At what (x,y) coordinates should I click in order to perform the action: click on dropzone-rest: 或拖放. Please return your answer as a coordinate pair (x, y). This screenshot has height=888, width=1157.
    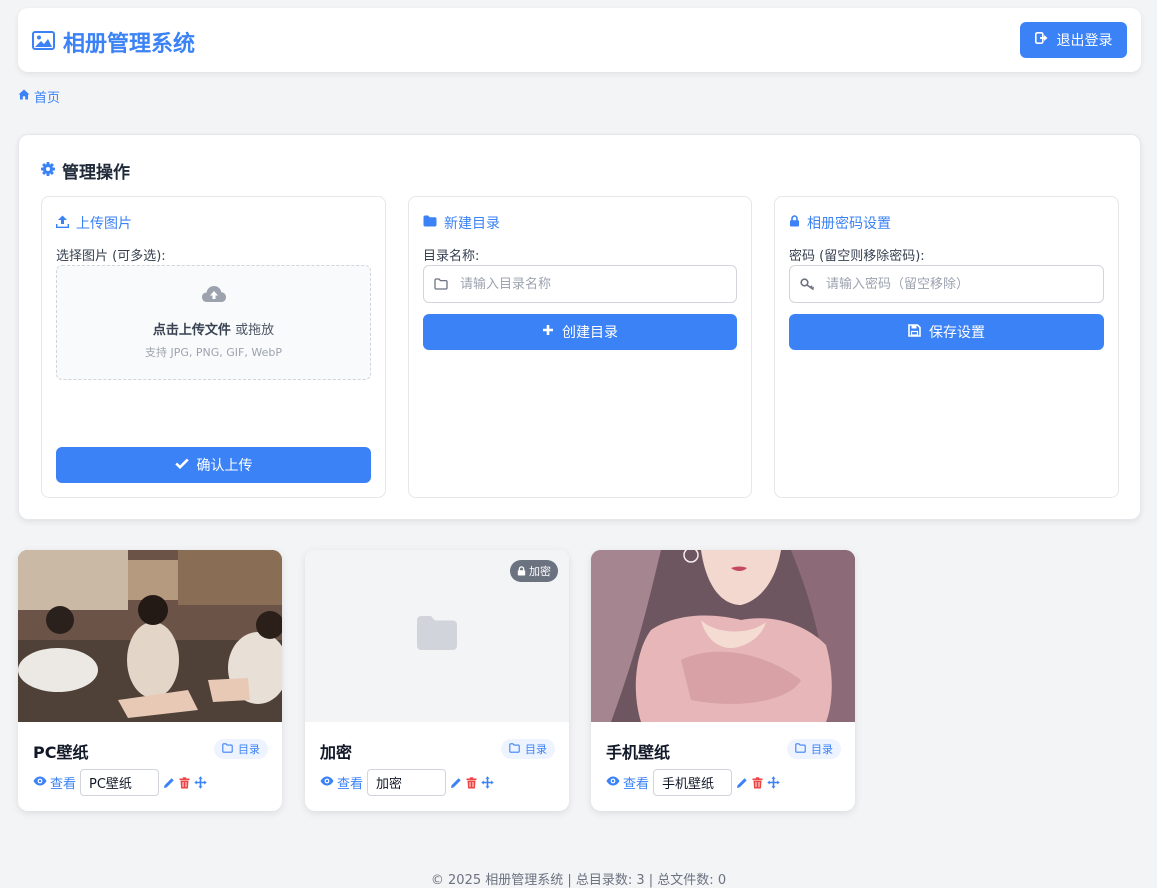
    Looking at the image, I should click on (252, 330).